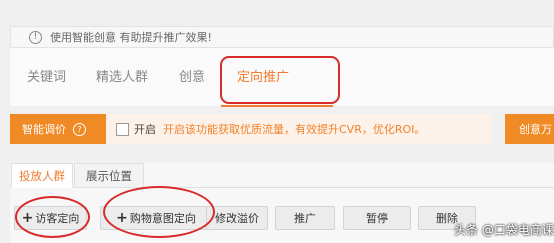  Describe the element at coordinates (122, 75) in the screenshot. I see `tab-selected-crowd: 精选人群` at that location.